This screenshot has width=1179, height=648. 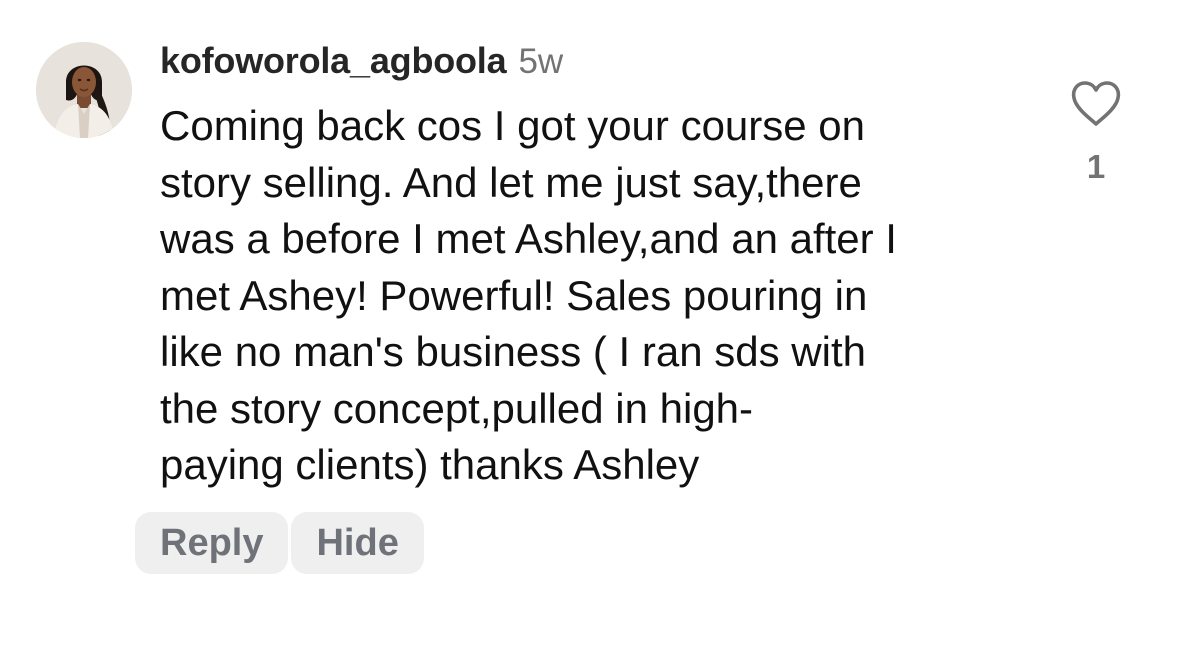 What do you see at coordinates (528, 238) in the screenshot?
I see `comment-text-line: was a before I met Ashley,and an after I` at bounding box center [528, 238].